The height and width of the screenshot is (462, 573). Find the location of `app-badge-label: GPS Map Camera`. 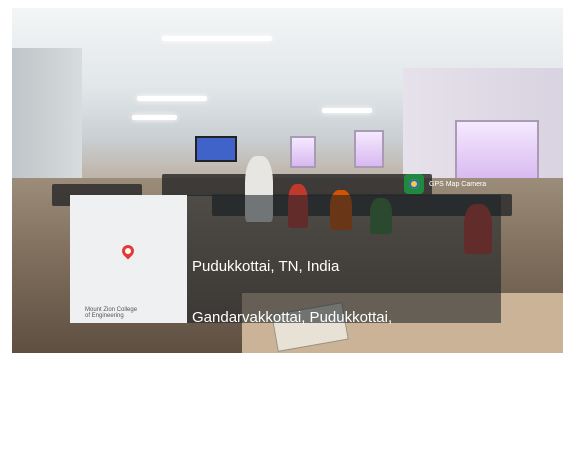

app-badge-label: GPS Map Camera is located at coordinates (458, 184).